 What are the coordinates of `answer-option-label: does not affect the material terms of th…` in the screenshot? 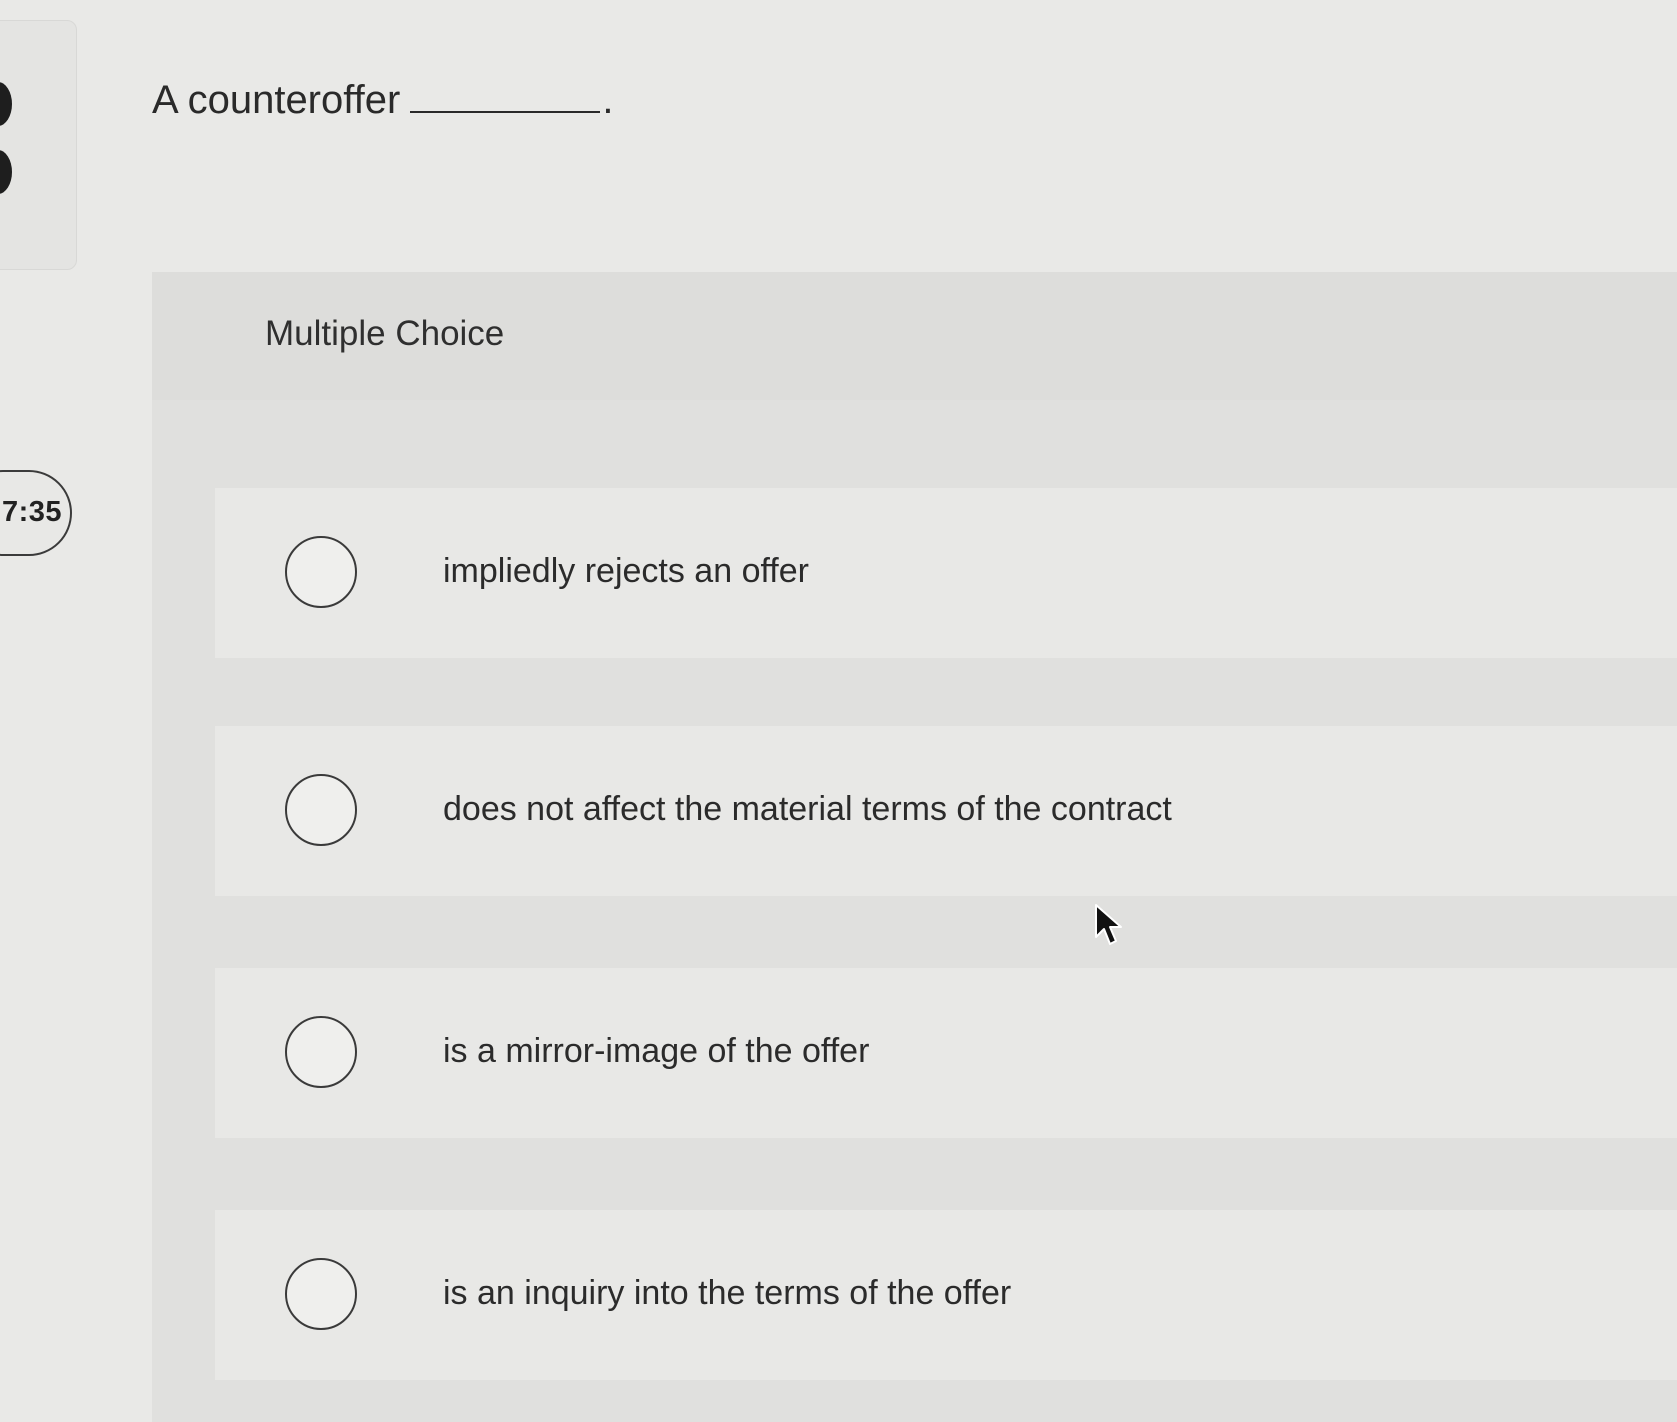 It's located at (807, 809).